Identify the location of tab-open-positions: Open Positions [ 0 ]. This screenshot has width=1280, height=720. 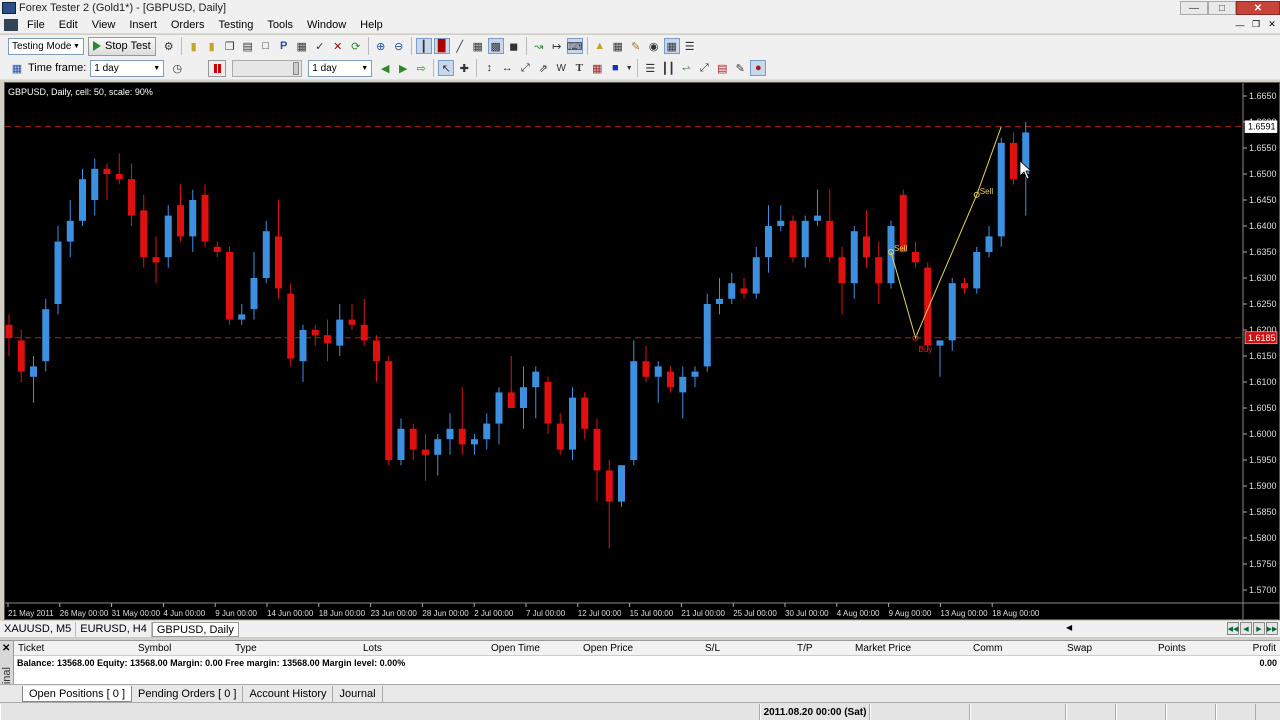
(77, 693).